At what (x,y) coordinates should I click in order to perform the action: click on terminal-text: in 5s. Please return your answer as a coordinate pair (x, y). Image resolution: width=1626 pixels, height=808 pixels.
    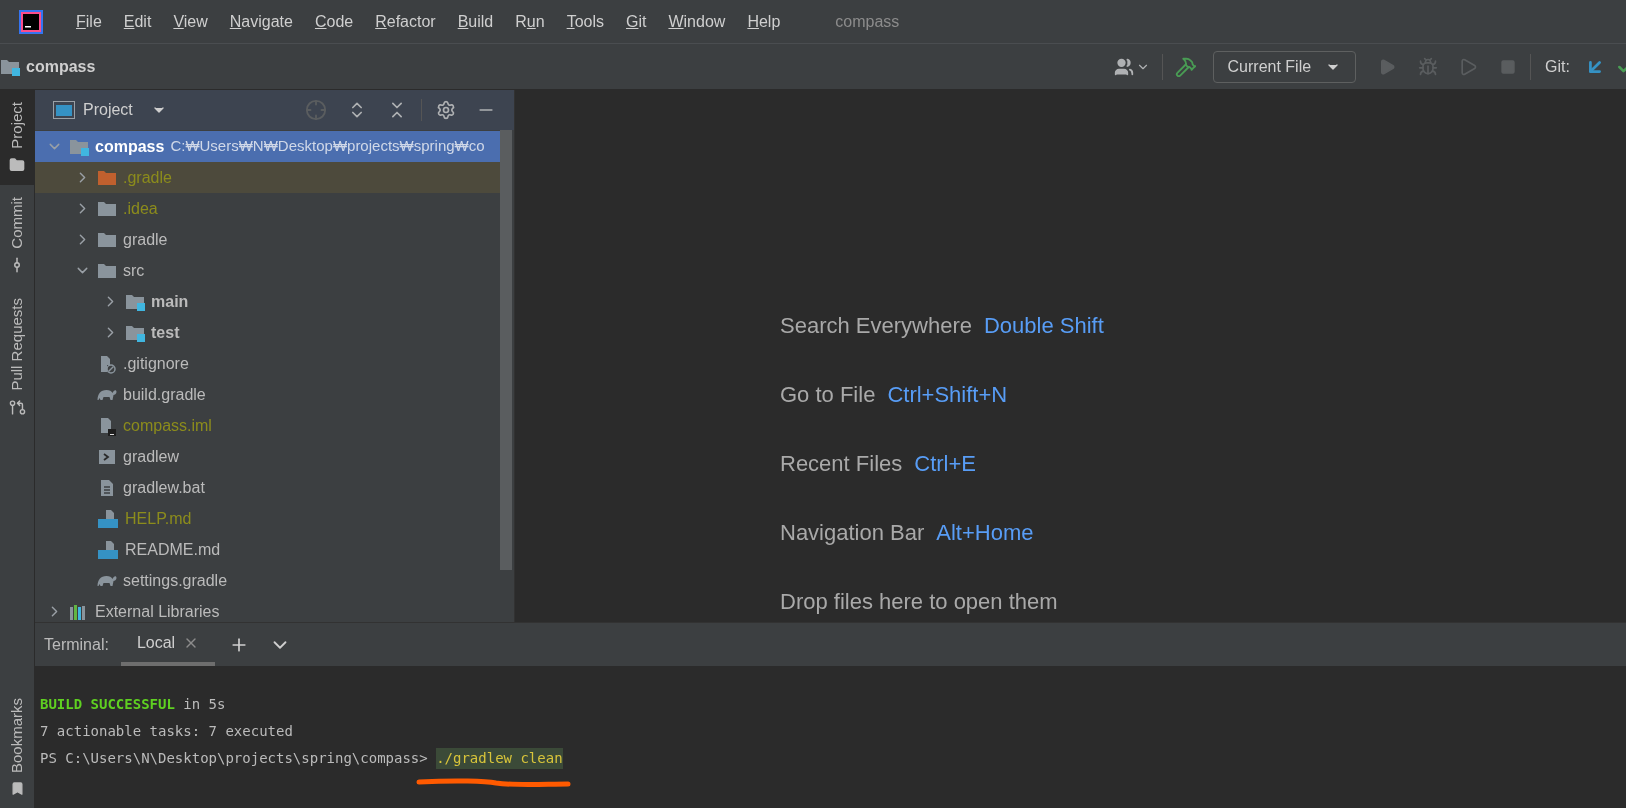
    Looking at the image, I should click on (204, 704).